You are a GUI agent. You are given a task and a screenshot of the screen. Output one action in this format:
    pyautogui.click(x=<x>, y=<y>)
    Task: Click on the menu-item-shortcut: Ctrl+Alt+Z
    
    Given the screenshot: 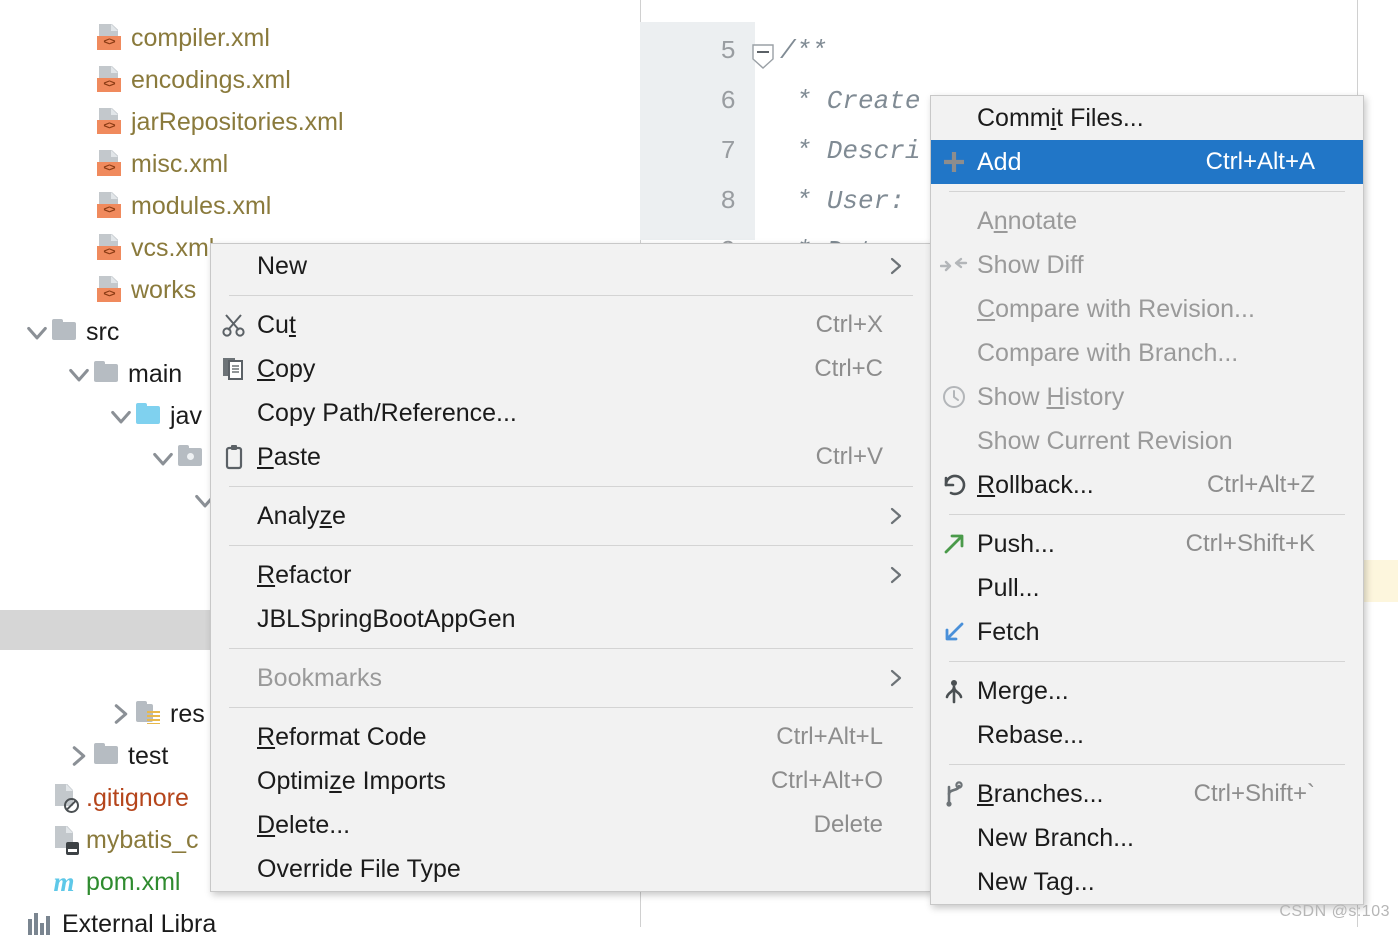 What is the action you would take?
    pyautogui.click(x=1260, y=484)
    